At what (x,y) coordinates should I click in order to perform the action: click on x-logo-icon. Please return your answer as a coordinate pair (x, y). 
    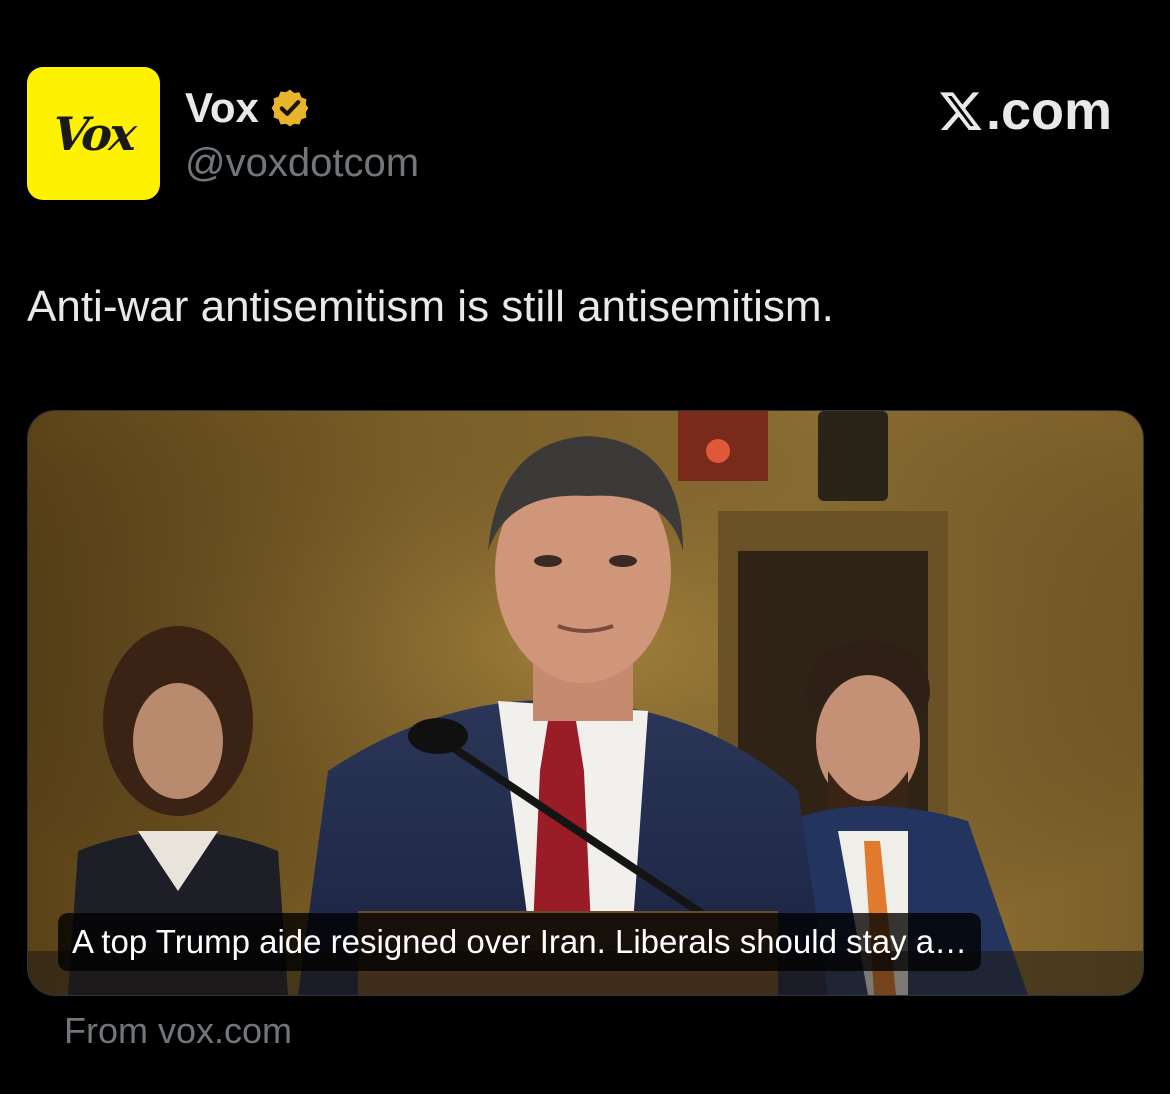
    Looking at the image, I should click on (960, 111).